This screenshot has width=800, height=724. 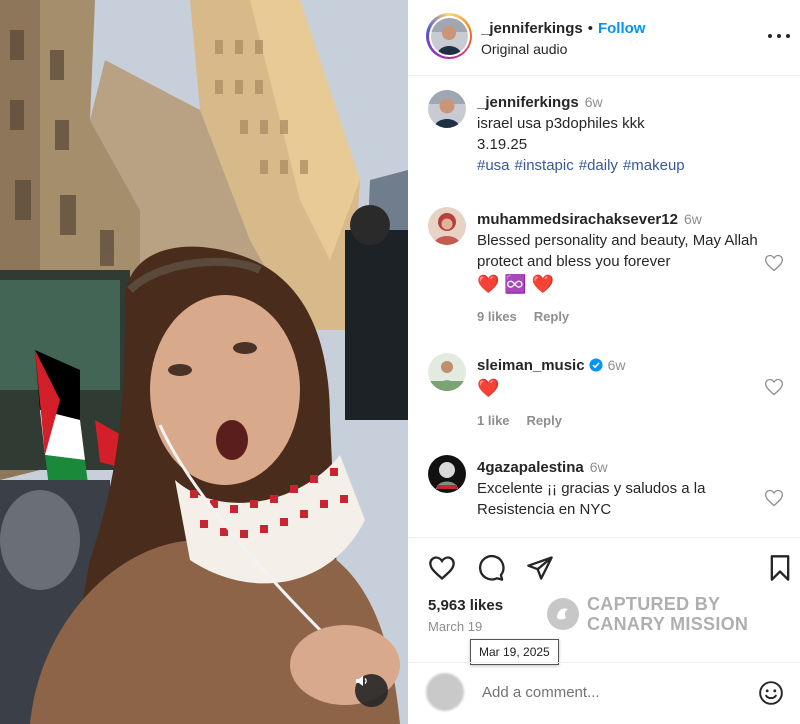 What do you see at coordinates (612, 692) in the screenshot?
I see `comment-input` at bounding box center [612, 692].